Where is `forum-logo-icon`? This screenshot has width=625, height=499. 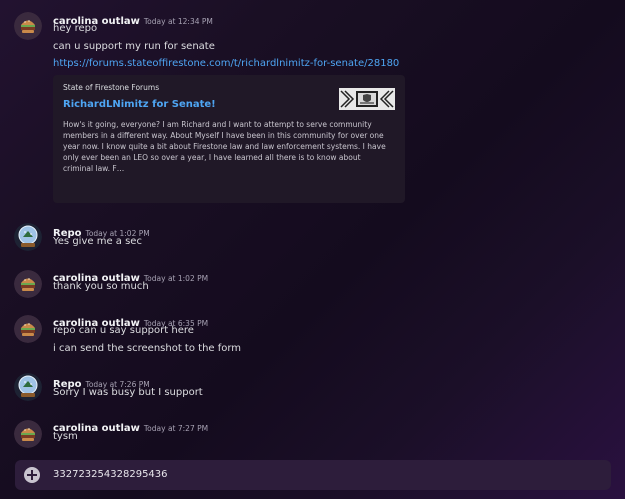
forum-logo-icon is located at coordinates (367, 99).